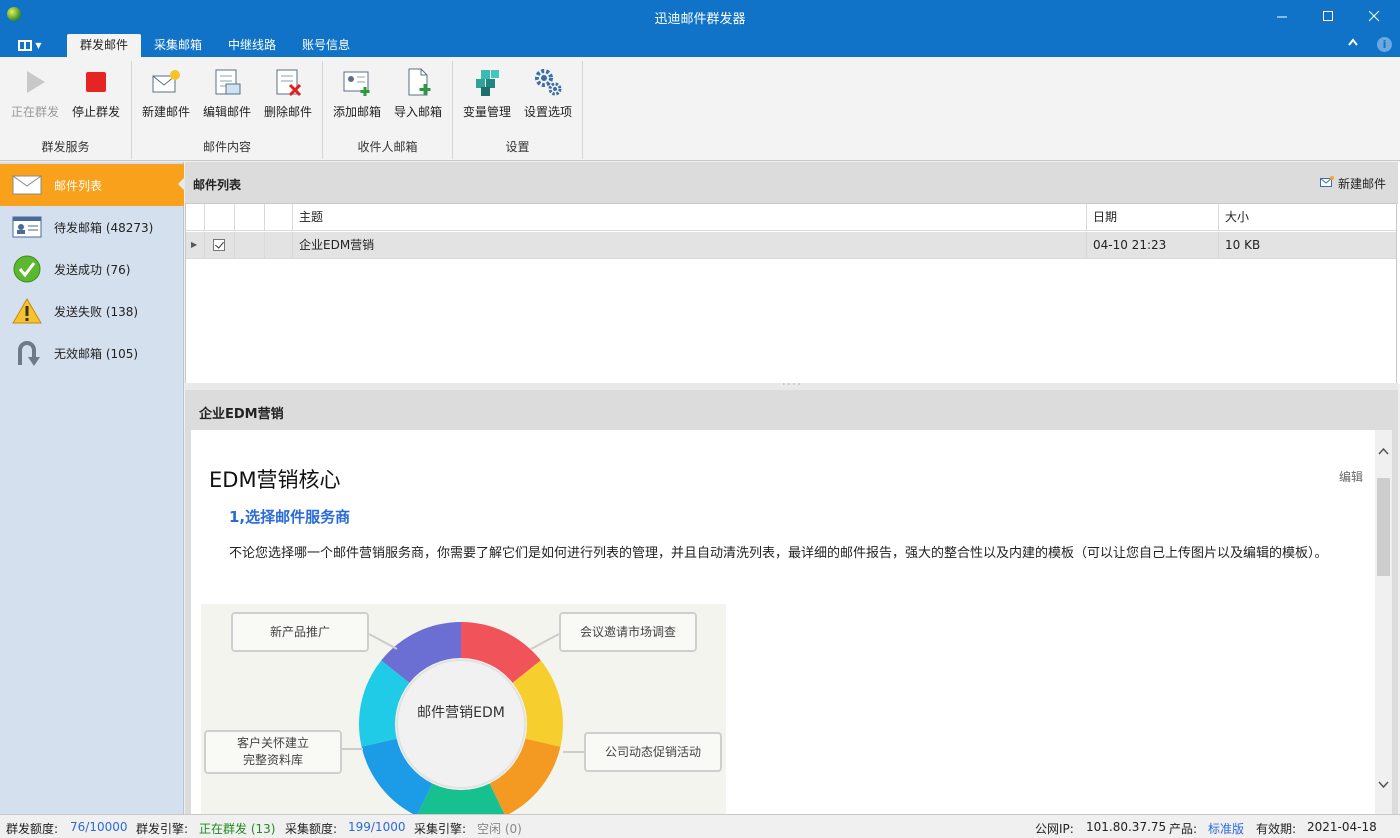  I want to click on app-menu-button: ▼, so click(30, 45).